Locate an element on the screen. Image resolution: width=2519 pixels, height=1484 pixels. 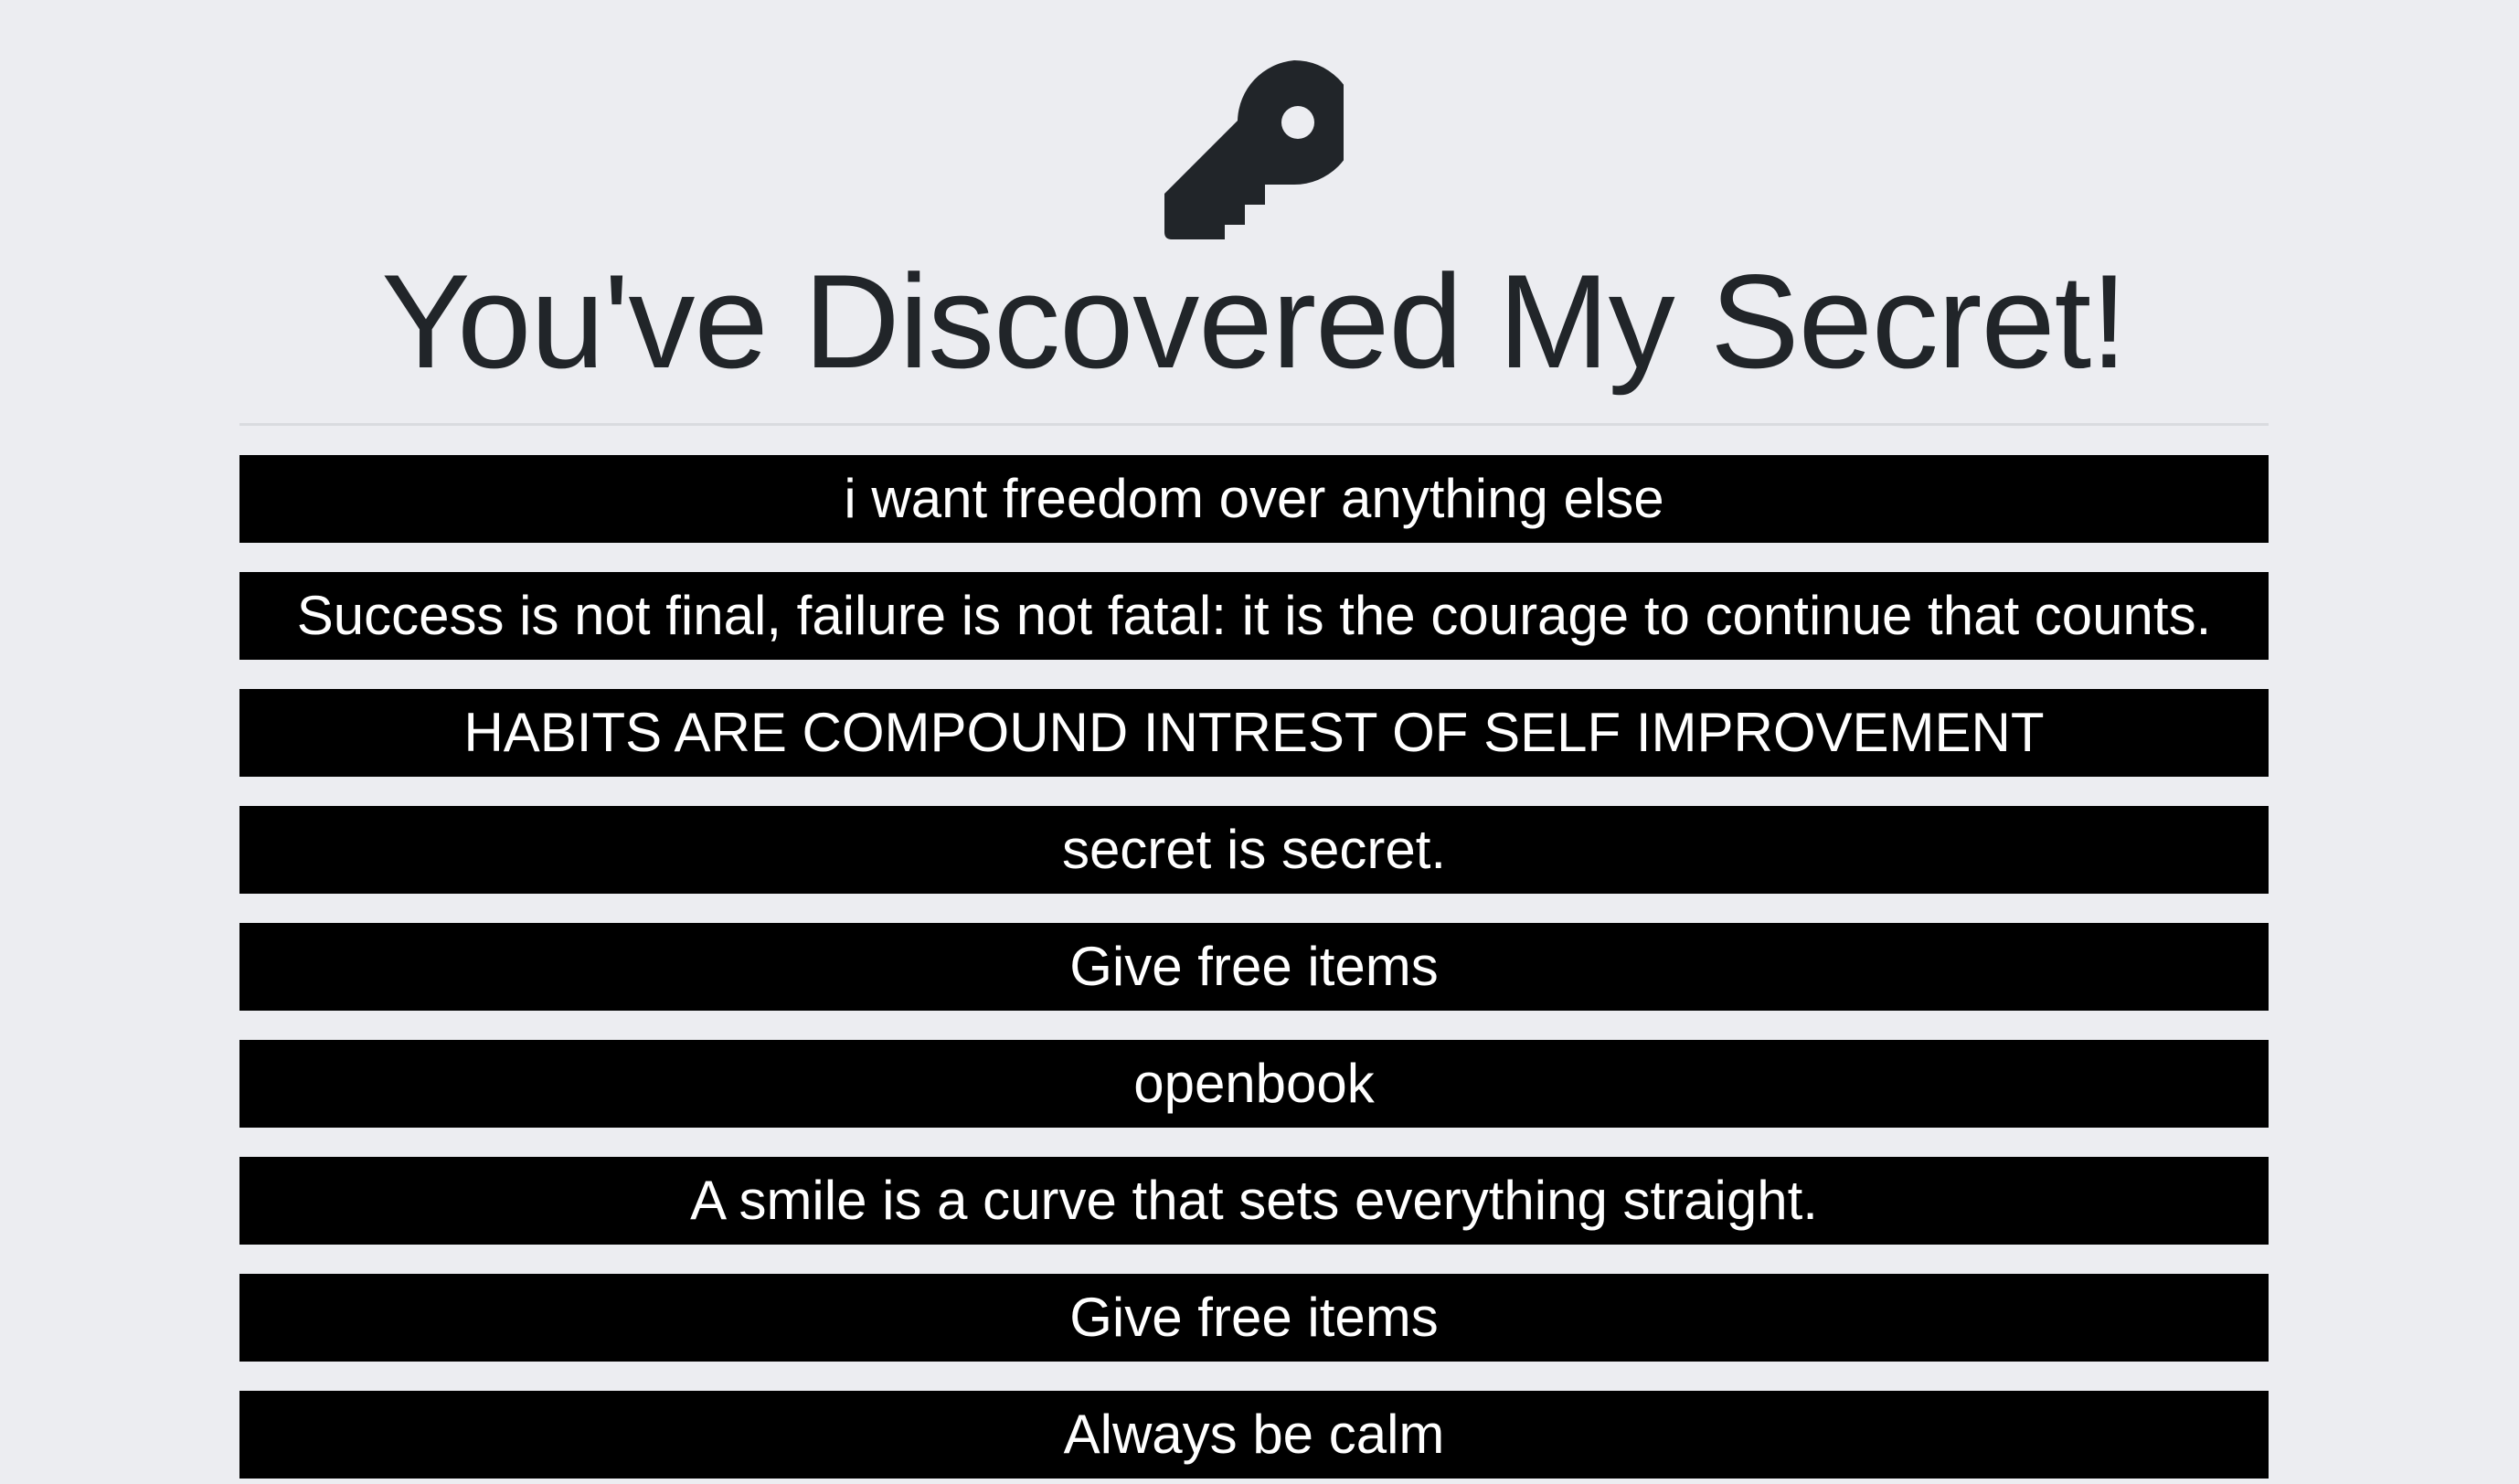
secret-item: secret is secret. is located at coordinates (1254, 850).